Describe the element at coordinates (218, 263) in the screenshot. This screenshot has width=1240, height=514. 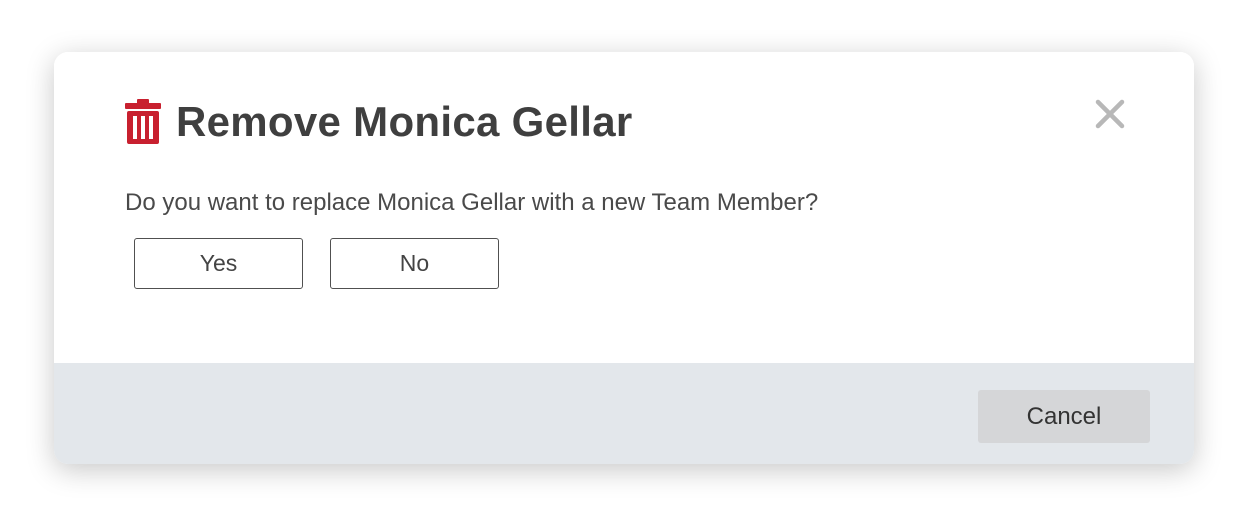
I see `yes-button: Yes` at that location.